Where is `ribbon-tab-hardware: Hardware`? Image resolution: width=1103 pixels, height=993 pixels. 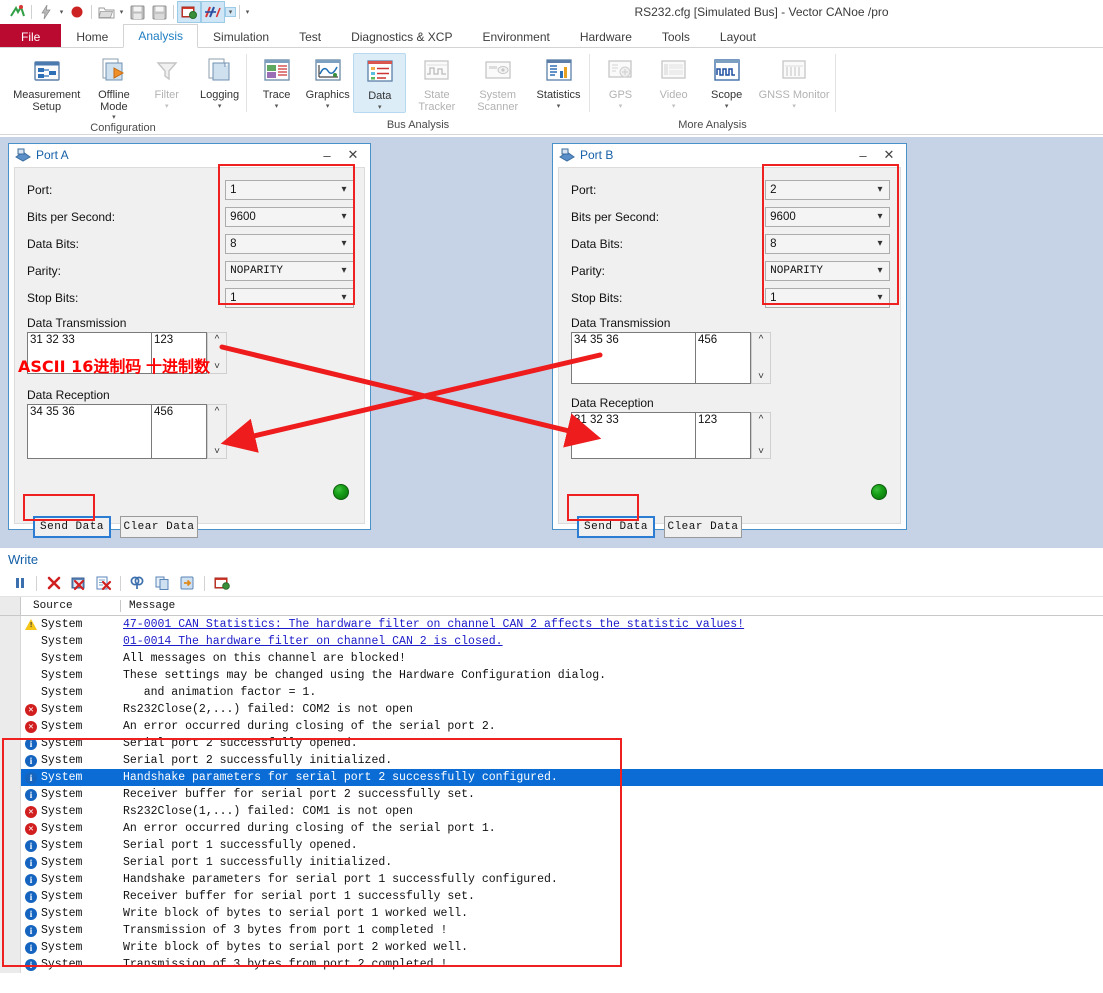 ribbon-tab-hardware: Hardware is located at coordinates (606, 36).